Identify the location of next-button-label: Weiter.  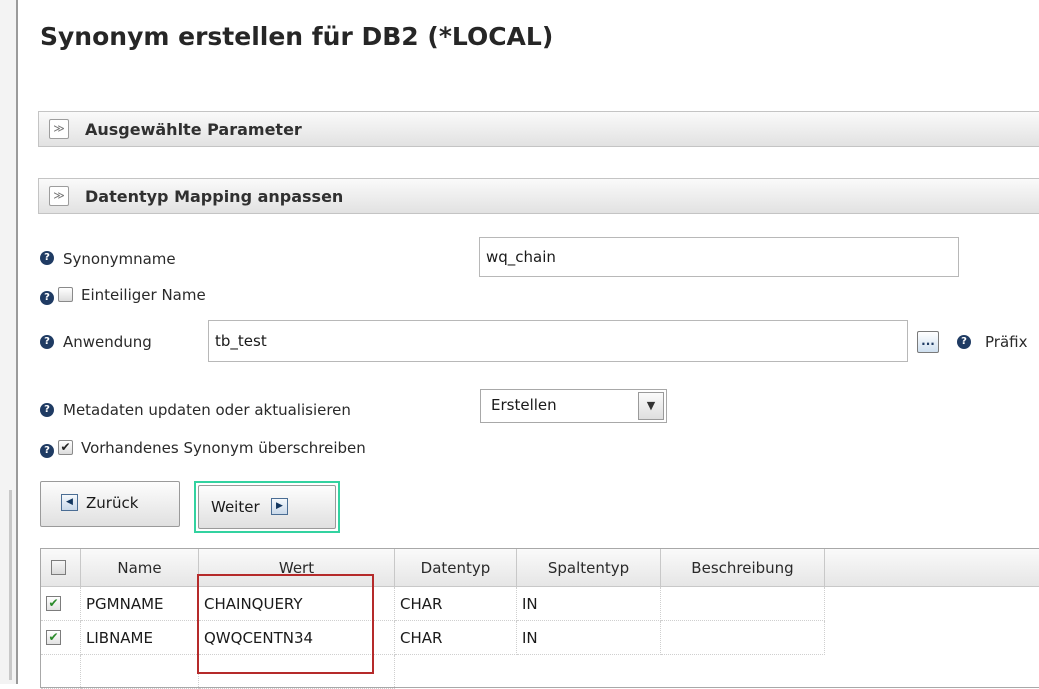
(235, 507).